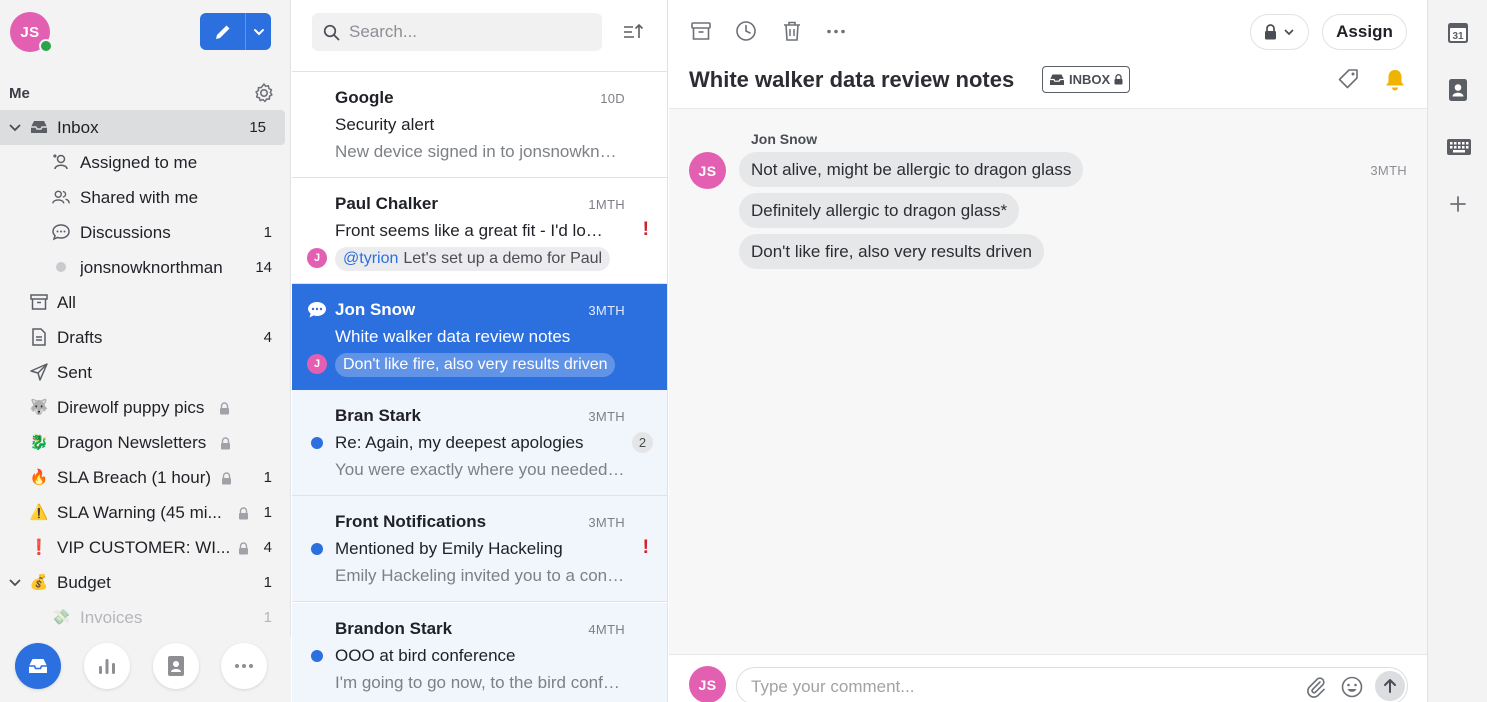 Image resolution: width=1487 pixels, height=702 pixels. Describe the element at coordinates (145, 302) in the screenshot. I see `sidebar-item-all: All` at that location.